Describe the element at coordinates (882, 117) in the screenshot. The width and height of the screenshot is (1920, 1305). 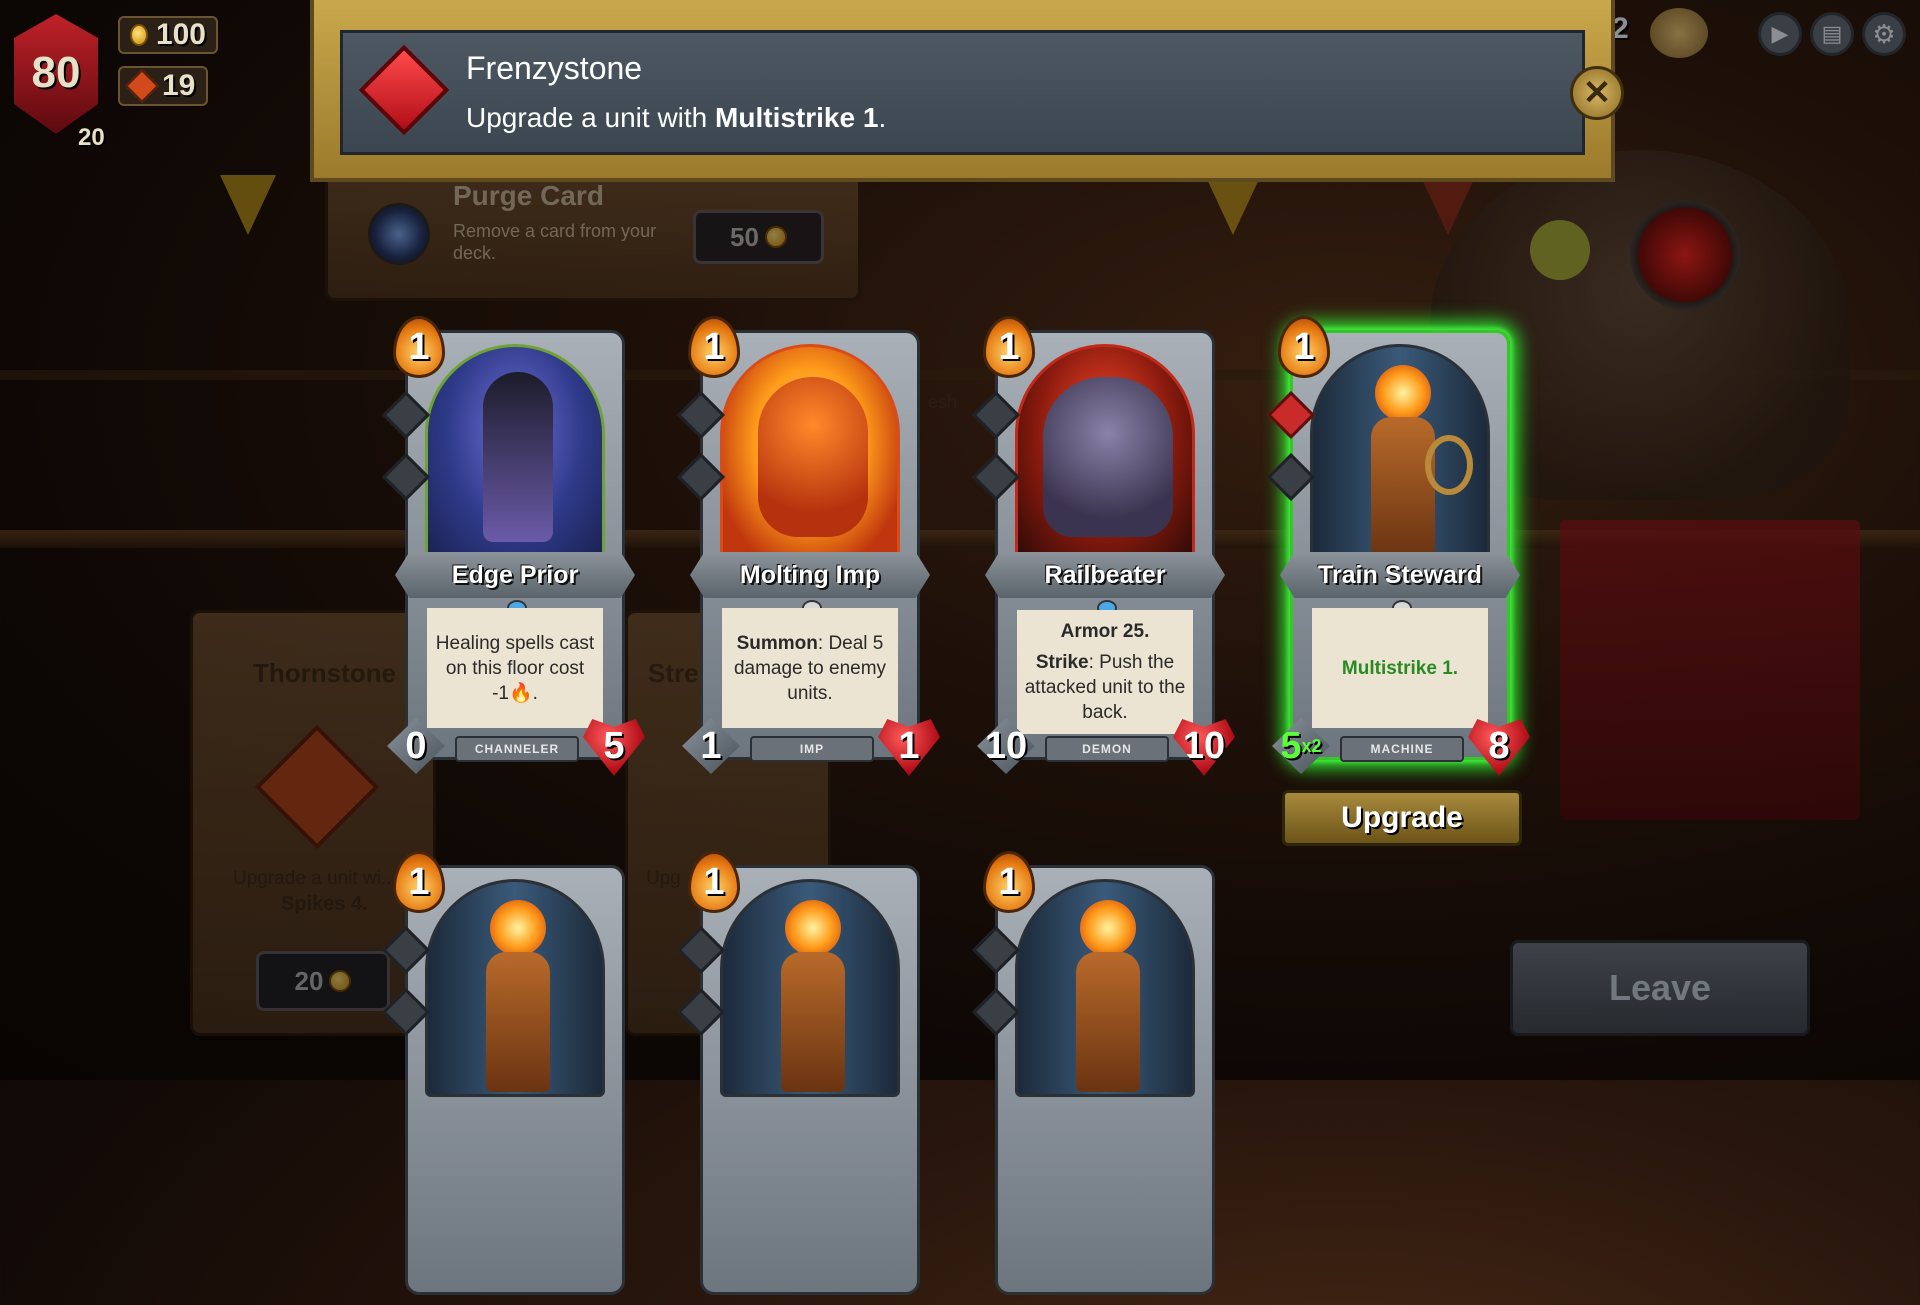
I see `banner-desc-suffix: .` at that location.